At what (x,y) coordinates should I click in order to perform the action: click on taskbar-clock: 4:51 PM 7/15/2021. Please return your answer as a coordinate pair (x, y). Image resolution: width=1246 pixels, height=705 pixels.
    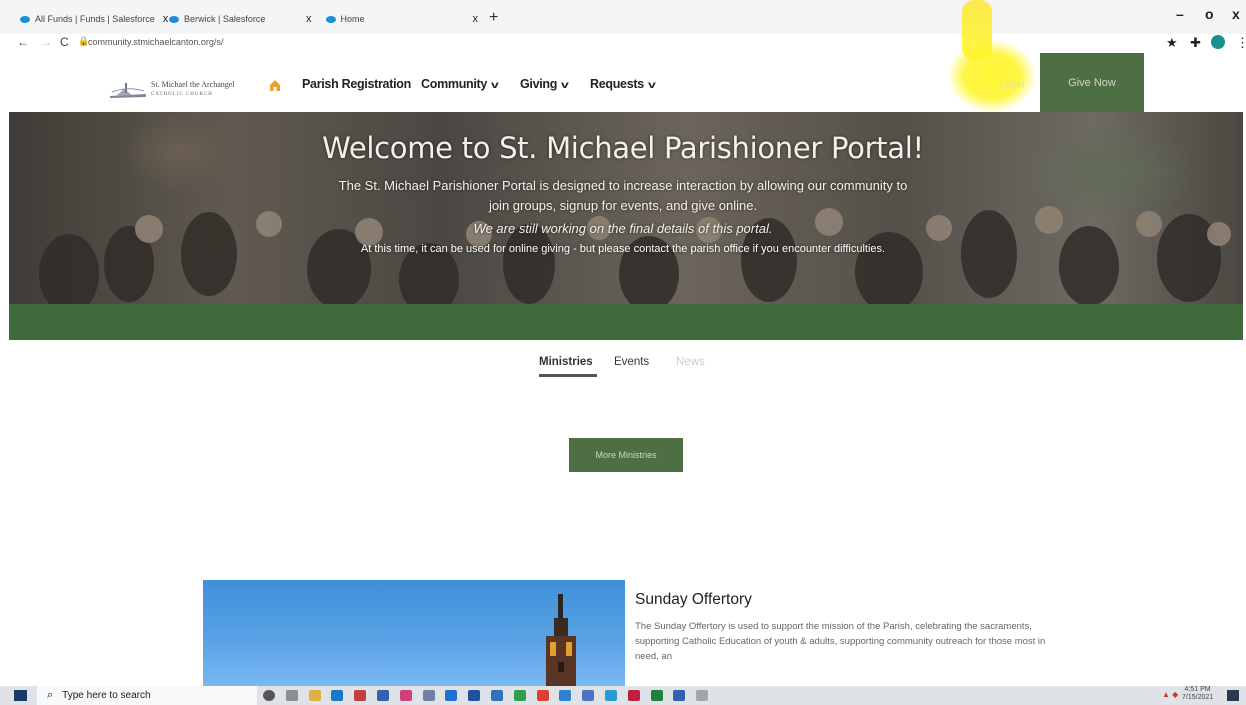
    Looking at the image, I should click on (1197, 694).